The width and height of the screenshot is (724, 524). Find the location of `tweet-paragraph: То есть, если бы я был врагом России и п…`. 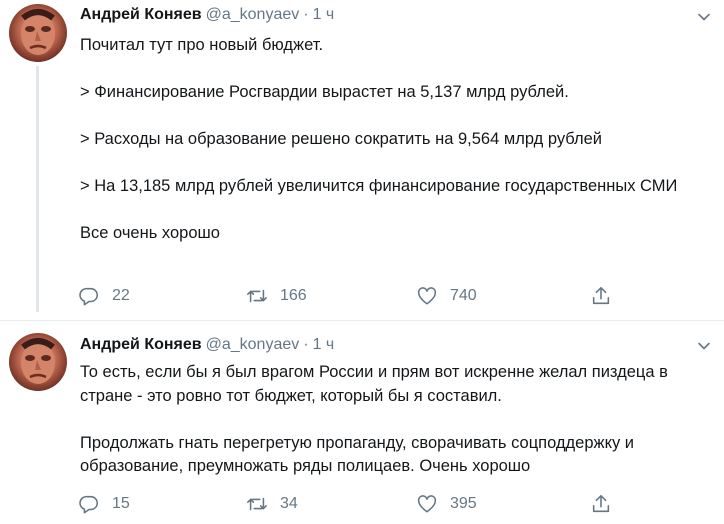

tweet-paragraph: То есть, если бы я был врагом России и п… is located at coordinates (374, 384).